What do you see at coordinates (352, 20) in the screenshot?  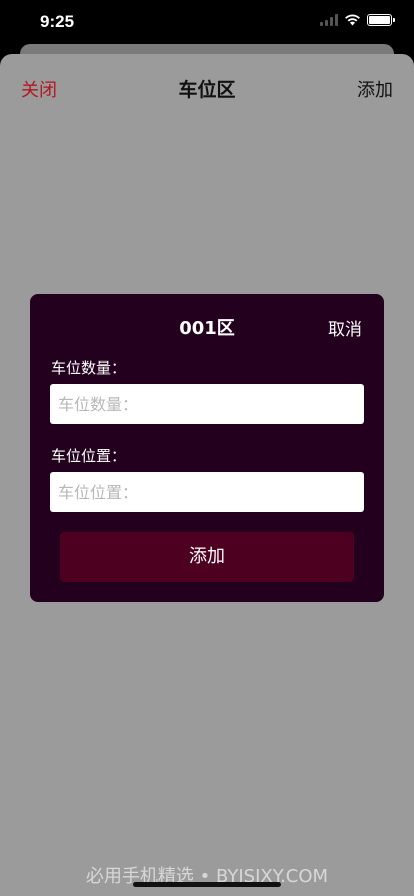 I see `wifi-icon` at bounding box center [352, 20].